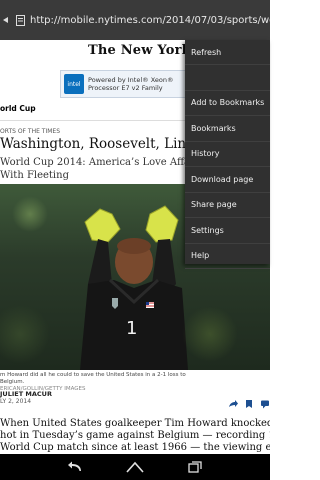  I want to click on share-icons, so click(249, 401).